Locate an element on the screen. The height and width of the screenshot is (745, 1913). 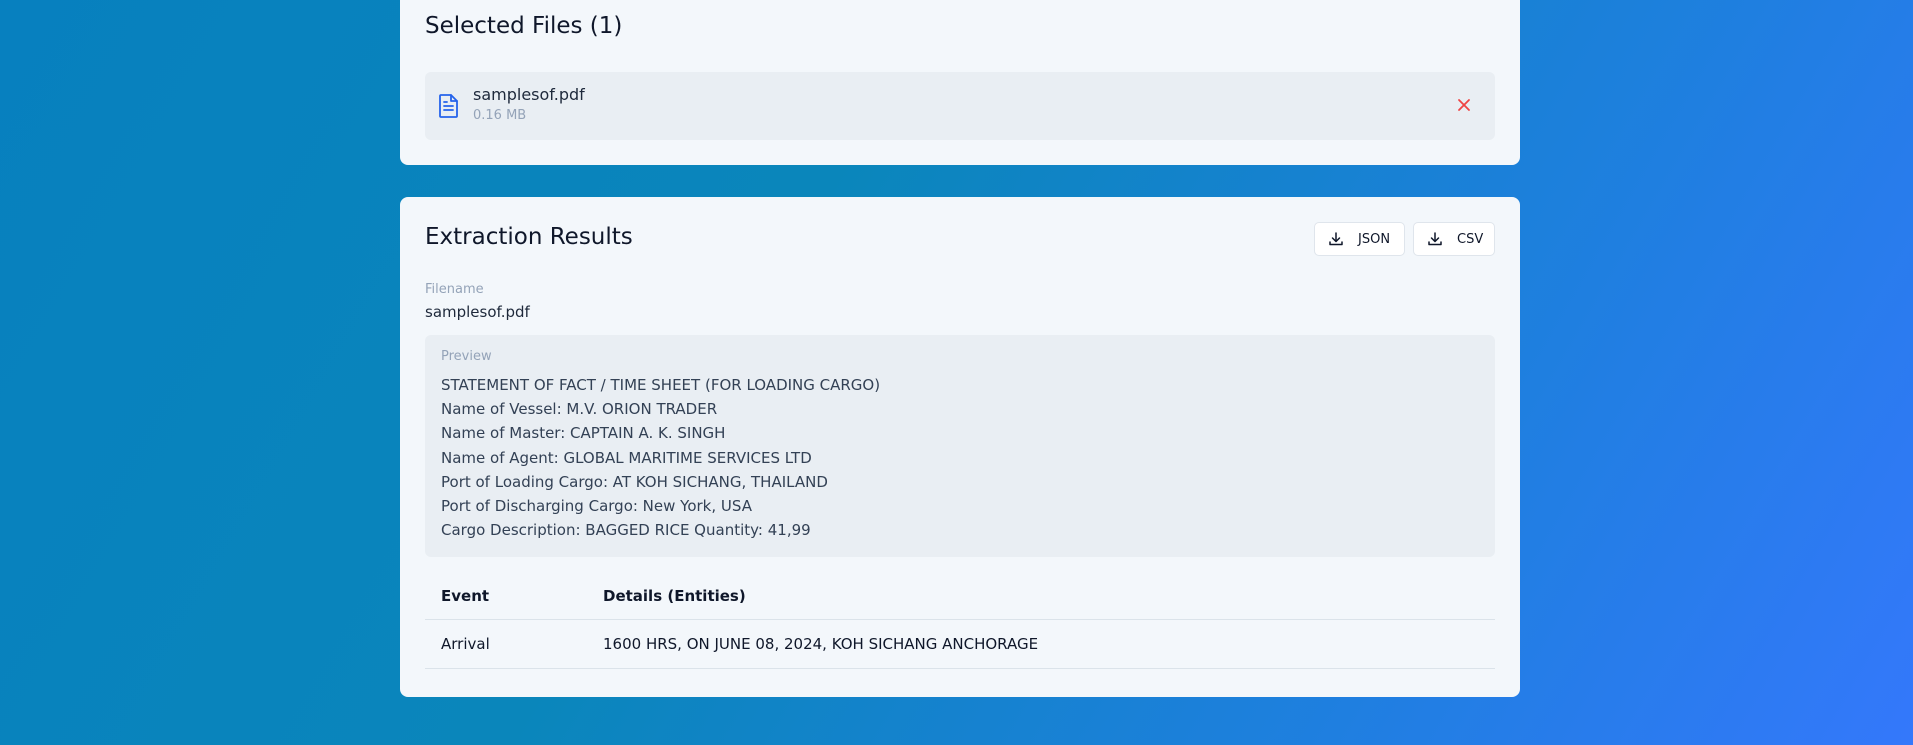
table-header-row: Event Details (Entities) is located at coordinates (960, 596).